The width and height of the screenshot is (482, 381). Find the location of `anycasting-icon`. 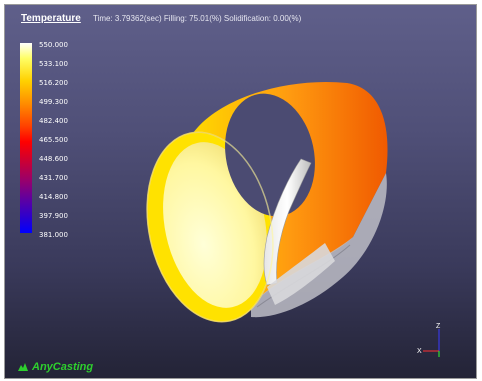

anycasting-icon is located at coordinates (23, 367).